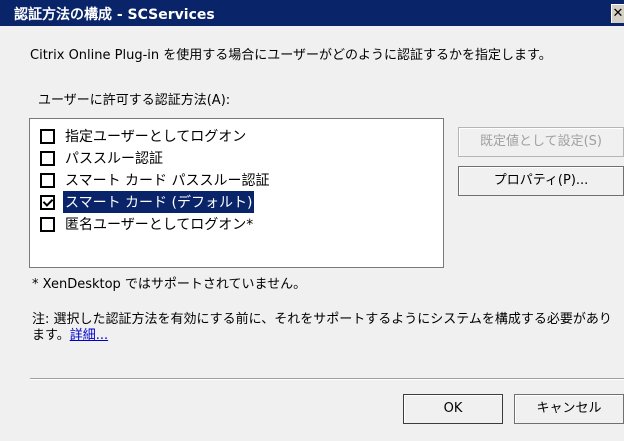  I want to click on window-title: 認証方法の構成 - SCServices, so click(114, 15).